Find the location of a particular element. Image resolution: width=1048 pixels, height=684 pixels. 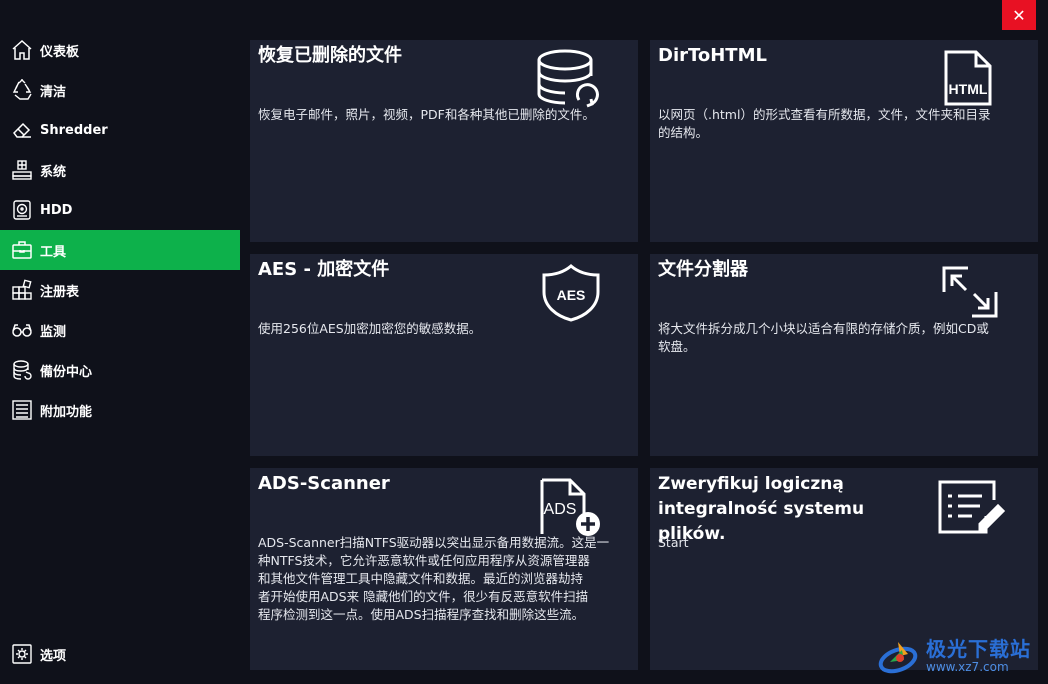

tile-description-line1: 将大文件拆分成几个小块以适合有限的存储介质，例如CD或 is located at coordinates (823, 328).